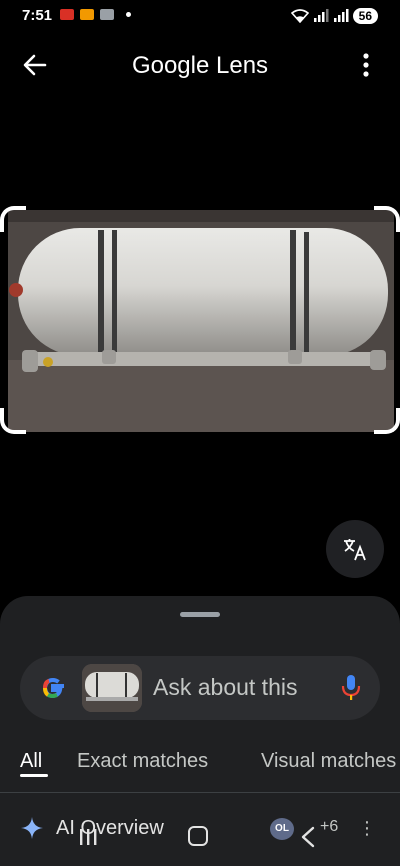 Image resolution: width=400 pixels, height=866 pixels. I want to click on active-tab-indicator, so click(34, 775).